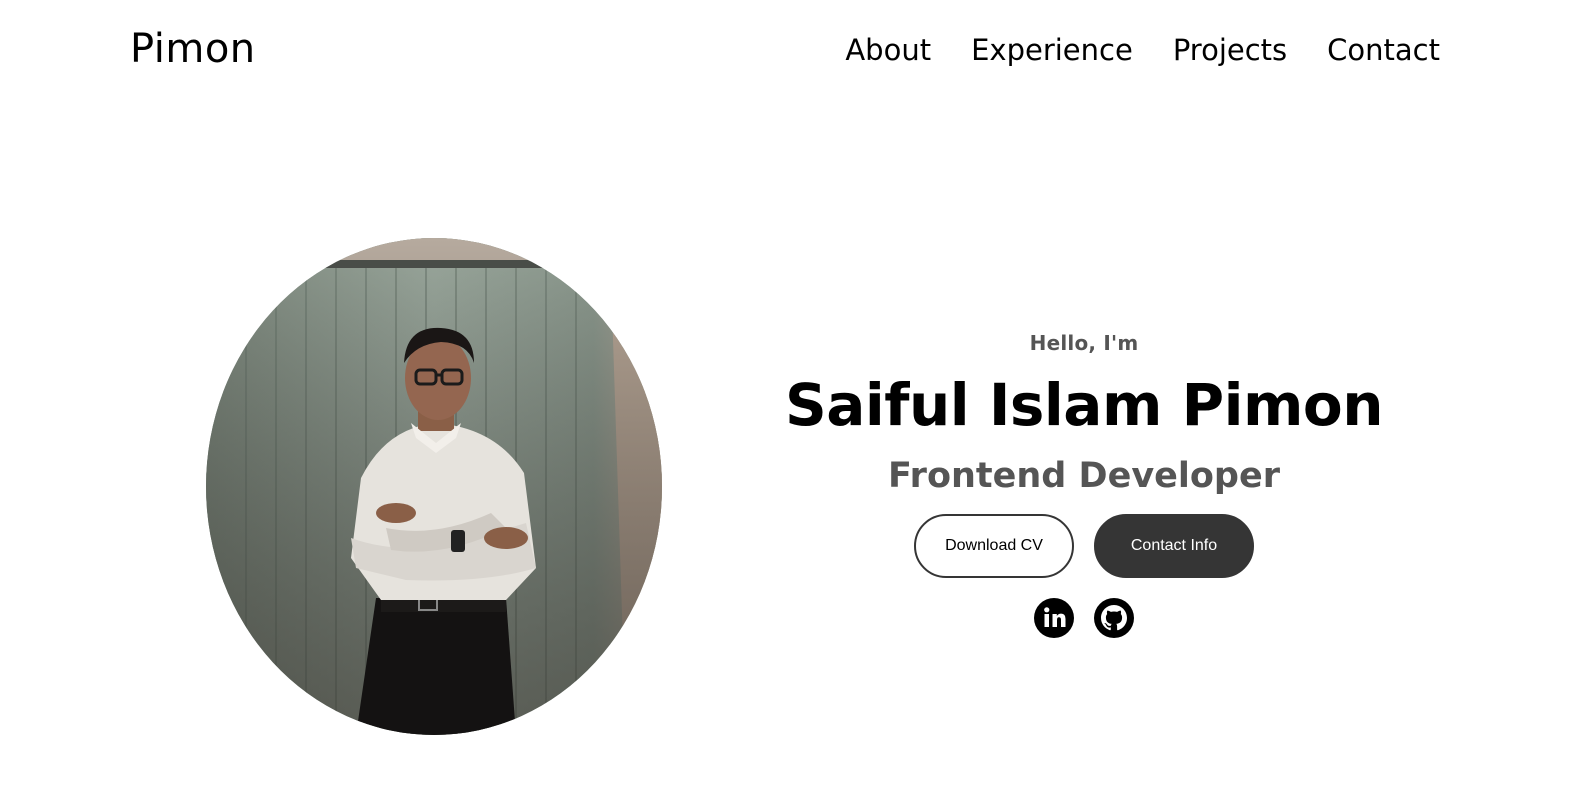  Describe the element at coordinates (1174, 546) in the screenshot. I see `contact-info-button: Contact Info` at that location.